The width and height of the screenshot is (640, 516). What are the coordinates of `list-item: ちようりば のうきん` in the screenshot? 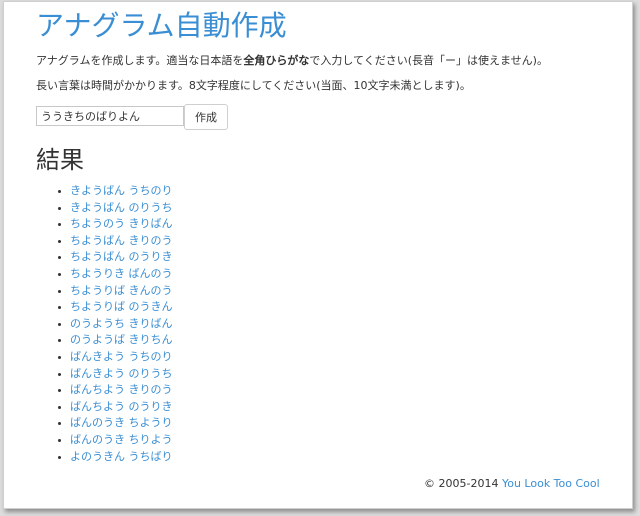 It's located at (121, 307).